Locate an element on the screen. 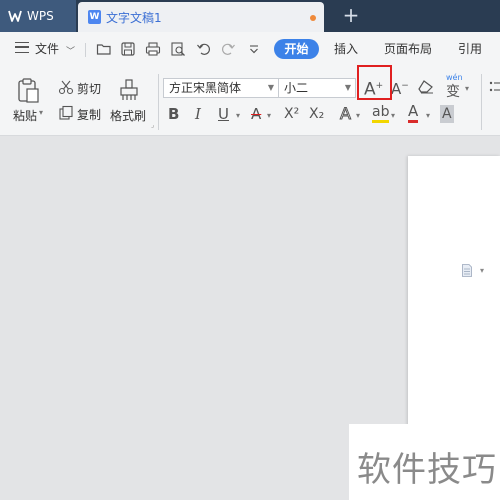 Image resolution: width=500 pixels, height=500 pixels. menu-bar: 文件 ﹀ 开始 插入 页面布局 引用 is located at coordinates (250, 49).